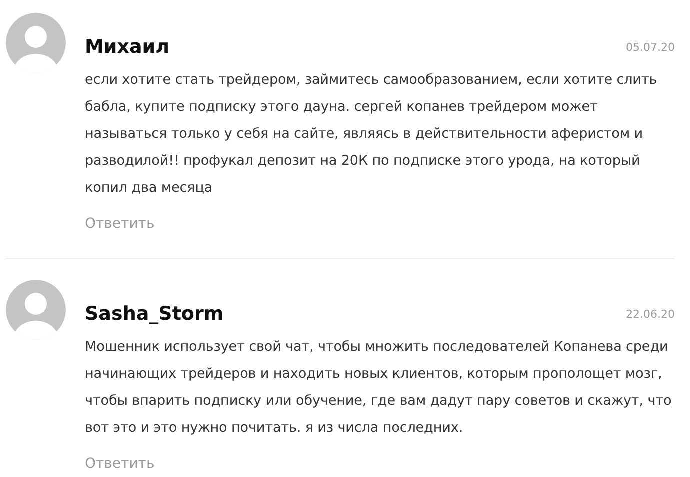 The height and width of the screenshot is (477, 690). I want to click on comment-date: 22.06.20, so click(650, 314).